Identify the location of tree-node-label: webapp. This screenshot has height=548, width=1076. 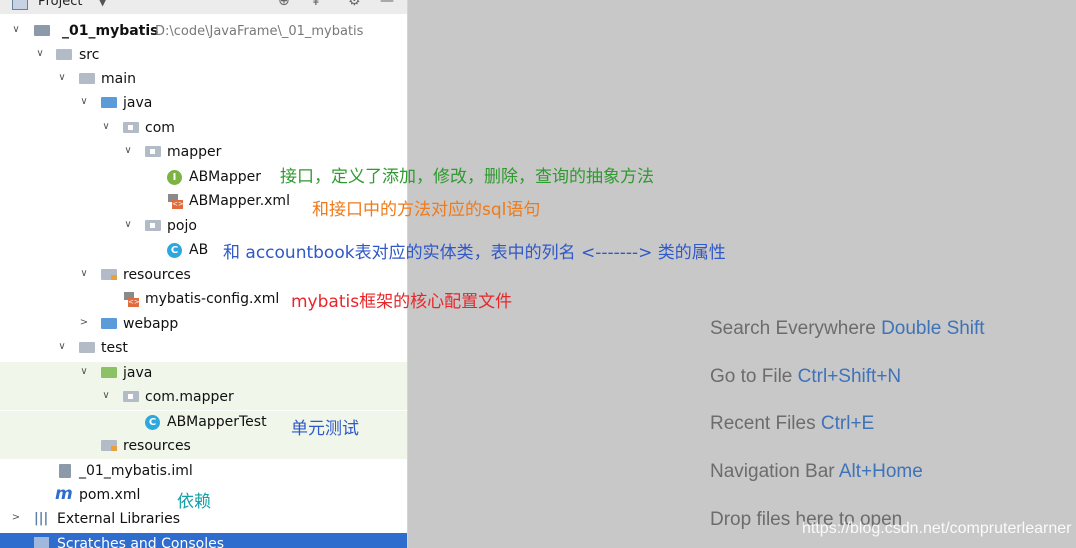
(151, 324).